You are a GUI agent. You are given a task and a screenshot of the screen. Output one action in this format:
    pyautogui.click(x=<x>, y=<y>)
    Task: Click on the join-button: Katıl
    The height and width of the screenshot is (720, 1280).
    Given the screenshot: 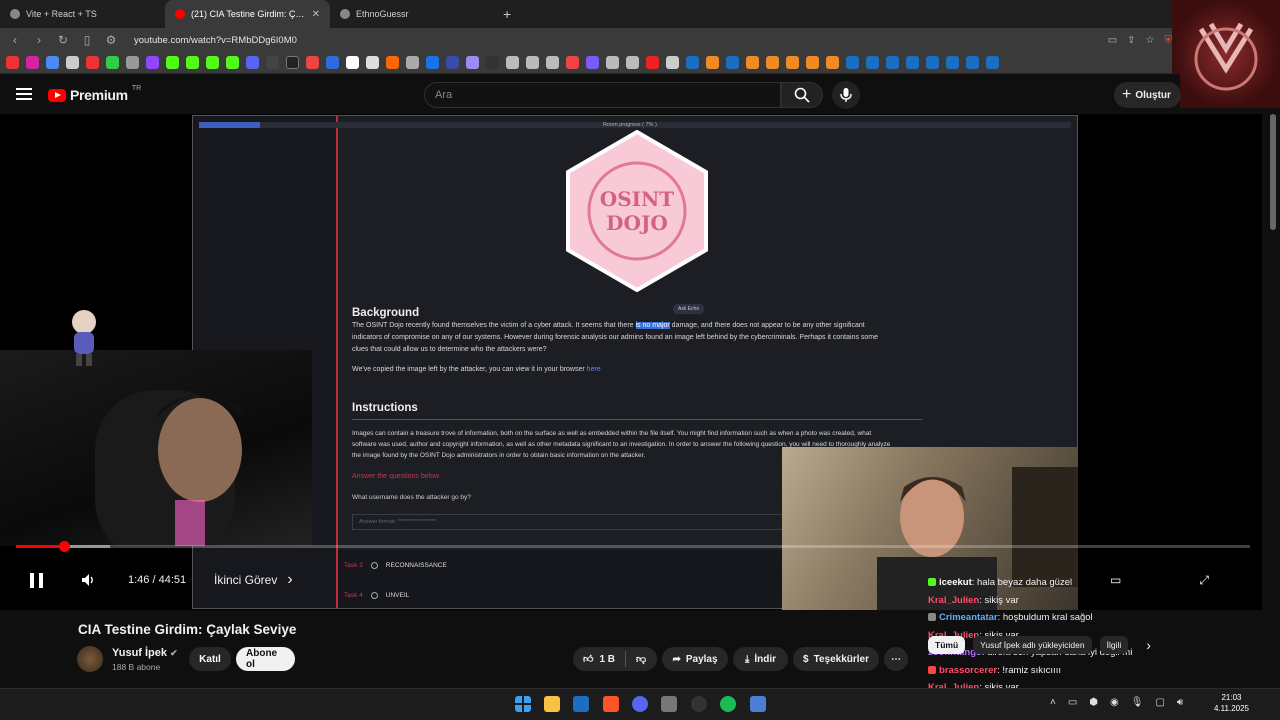 What is the action you would take?
    pyautogui.click(x=210, y=659)
    